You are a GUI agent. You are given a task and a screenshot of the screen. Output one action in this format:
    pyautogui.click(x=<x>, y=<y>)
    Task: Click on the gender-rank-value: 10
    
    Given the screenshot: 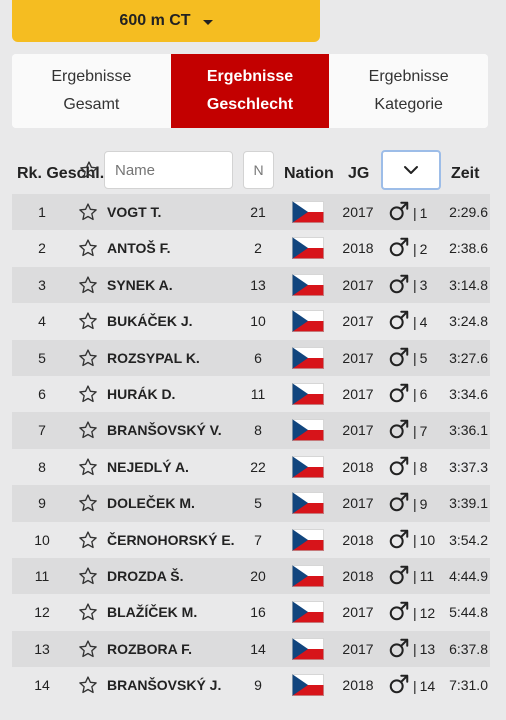 What is the action you would take?
    pyautogui.click(x=427, y=540)
    